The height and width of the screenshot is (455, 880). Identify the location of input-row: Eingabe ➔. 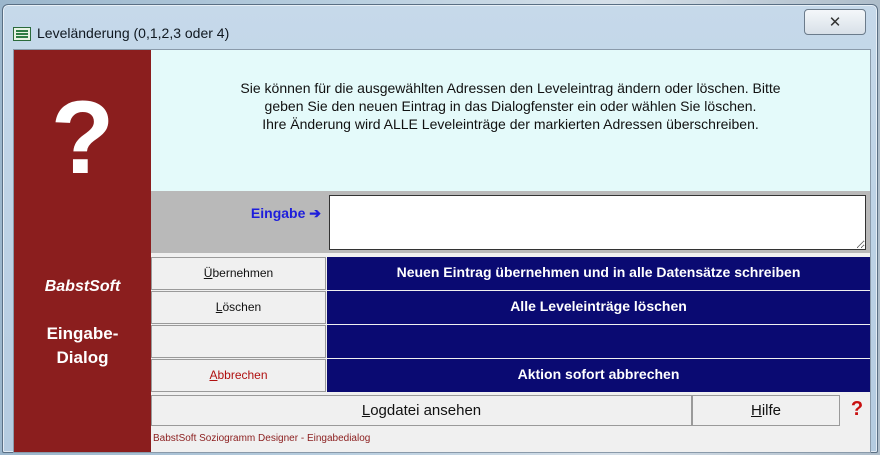
(510, 222).